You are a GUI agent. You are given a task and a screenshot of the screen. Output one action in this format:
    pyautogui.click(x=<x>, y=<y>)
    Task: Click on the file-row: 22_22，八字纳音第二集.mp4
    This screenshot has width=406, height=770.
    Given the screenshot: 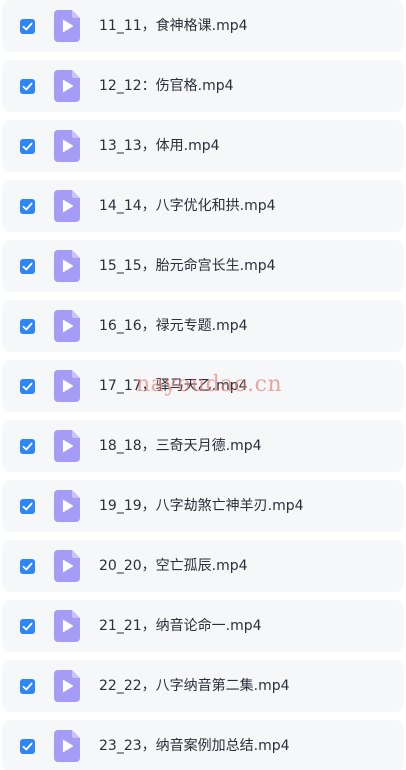 What is the action you would take?
    pyautogui.click(x=203, y=686)
    